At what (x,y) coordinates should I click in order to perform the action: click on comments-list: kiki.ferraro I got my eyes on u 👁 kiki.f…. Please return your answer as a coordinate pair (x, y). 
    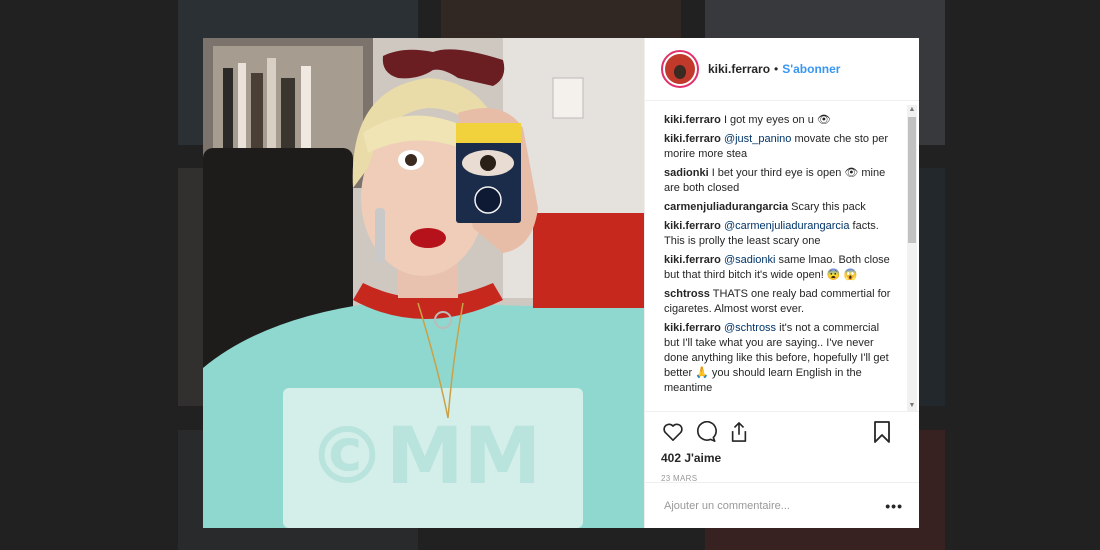
    Looking at the image, I should click on (782, 256).